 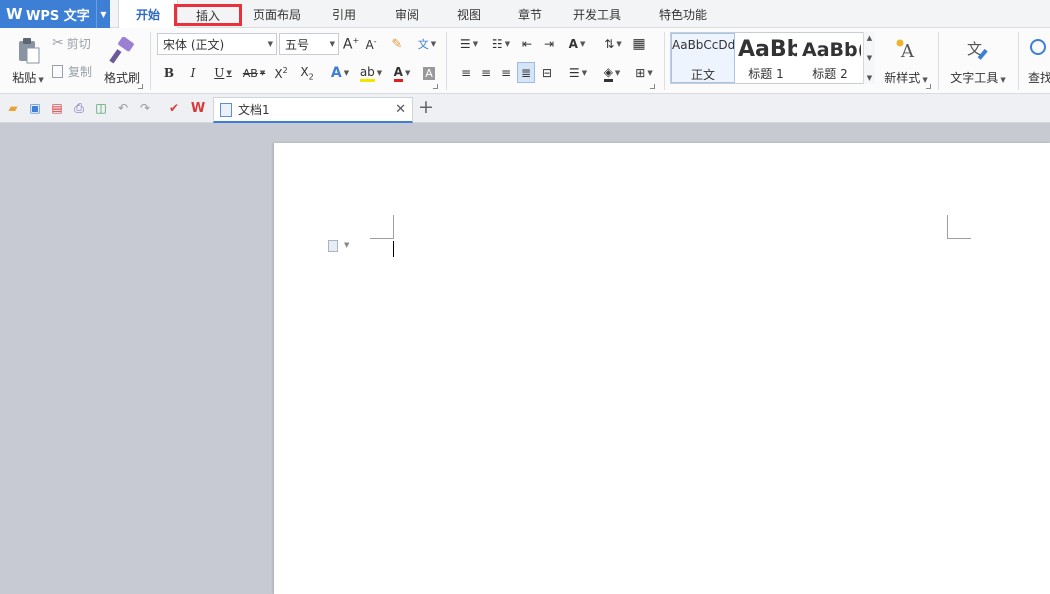 I want to click on undo-icon: ↶, so click(x=123, y=108).